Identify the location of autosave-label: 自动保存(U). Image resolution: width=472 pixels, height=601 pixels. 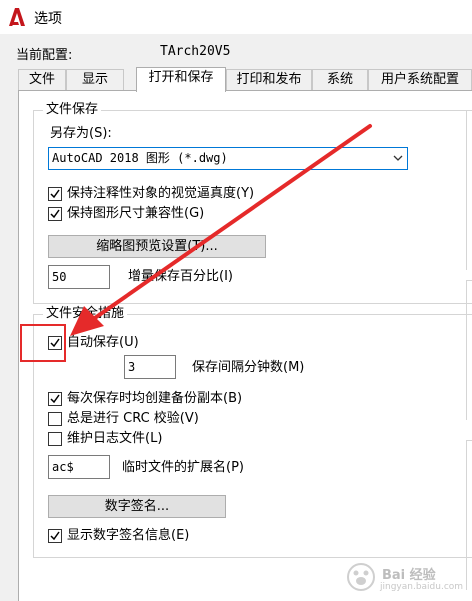
(103, 342).